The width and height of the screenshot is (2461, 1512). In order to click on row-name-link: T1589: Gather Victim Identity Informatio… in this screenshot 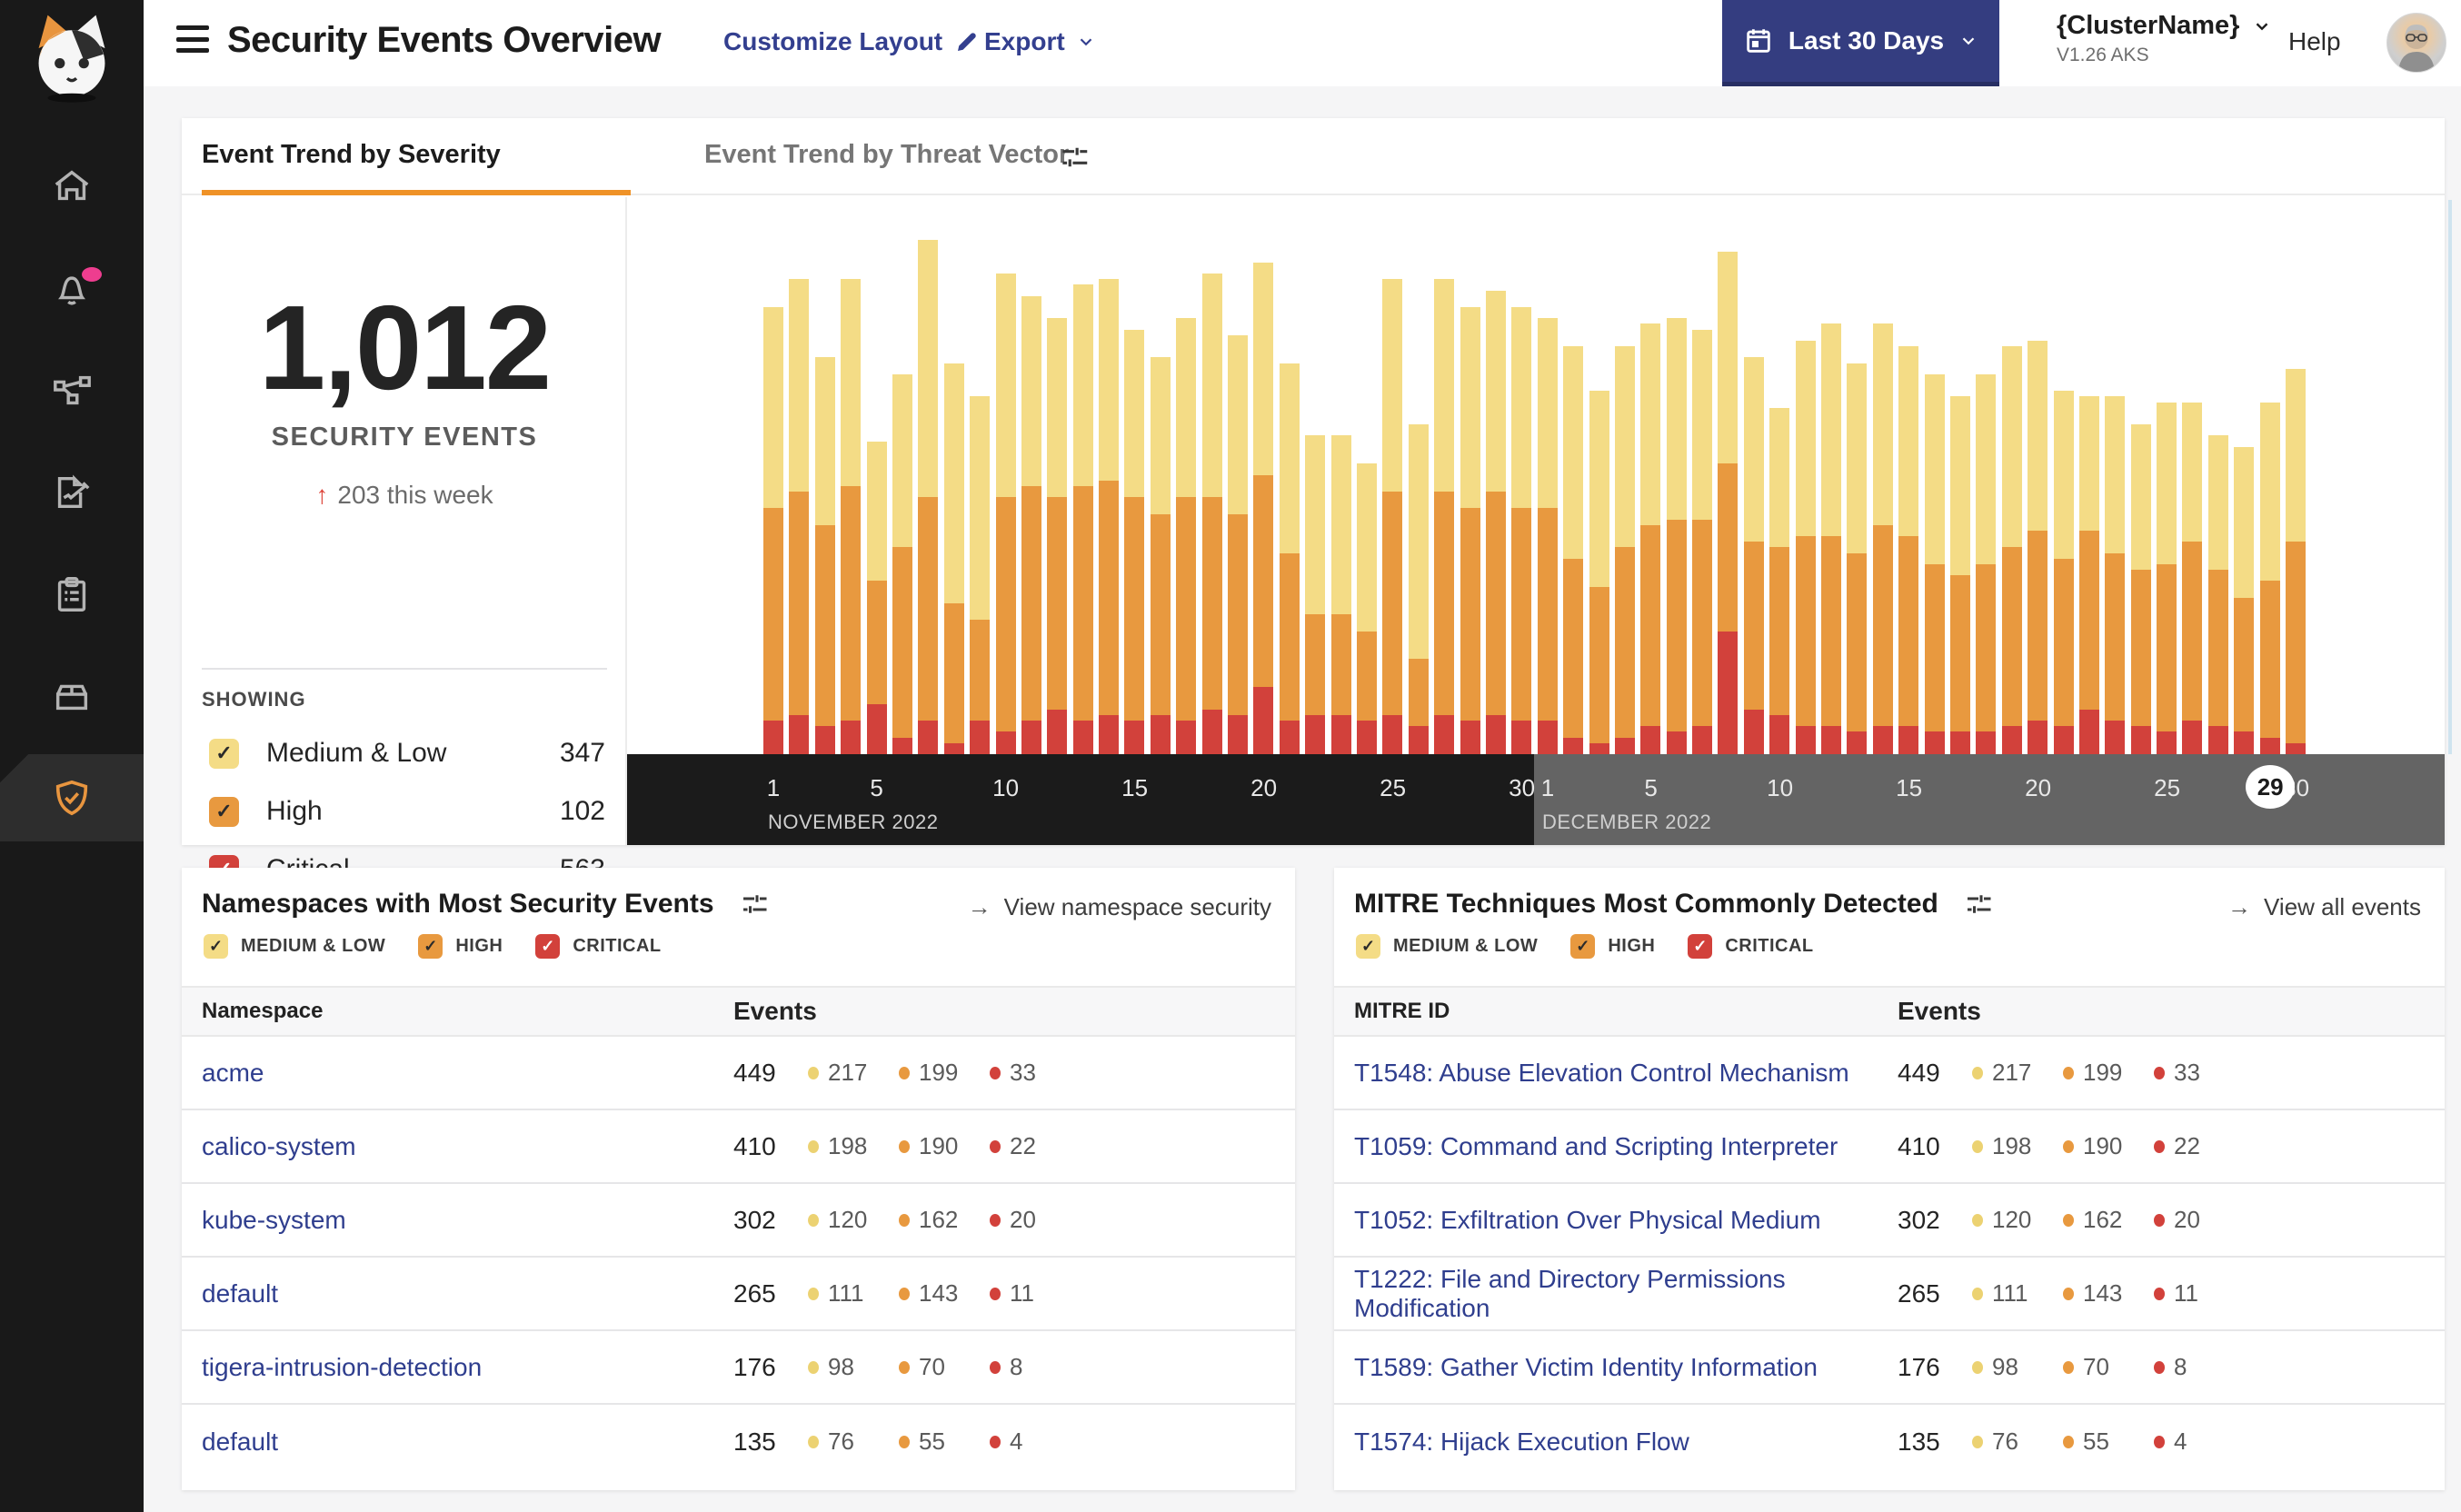, I will do `click(1586, 1367)`.